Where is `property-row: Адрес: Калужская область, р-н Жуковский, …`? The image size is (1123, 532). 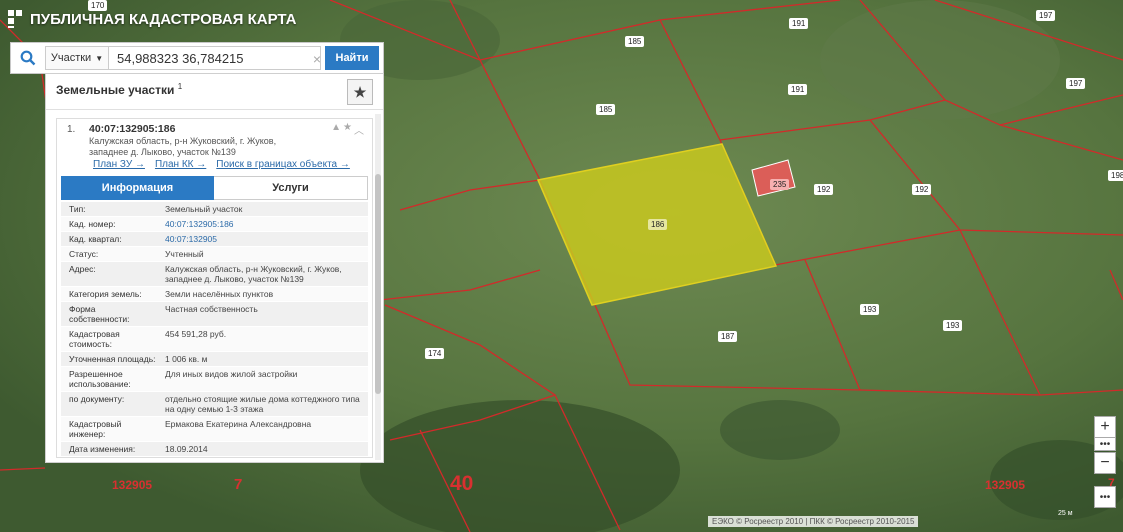 property-row: Адрес: Калужская область, р-н Жуковский, … is located at coordinates (214, 274).